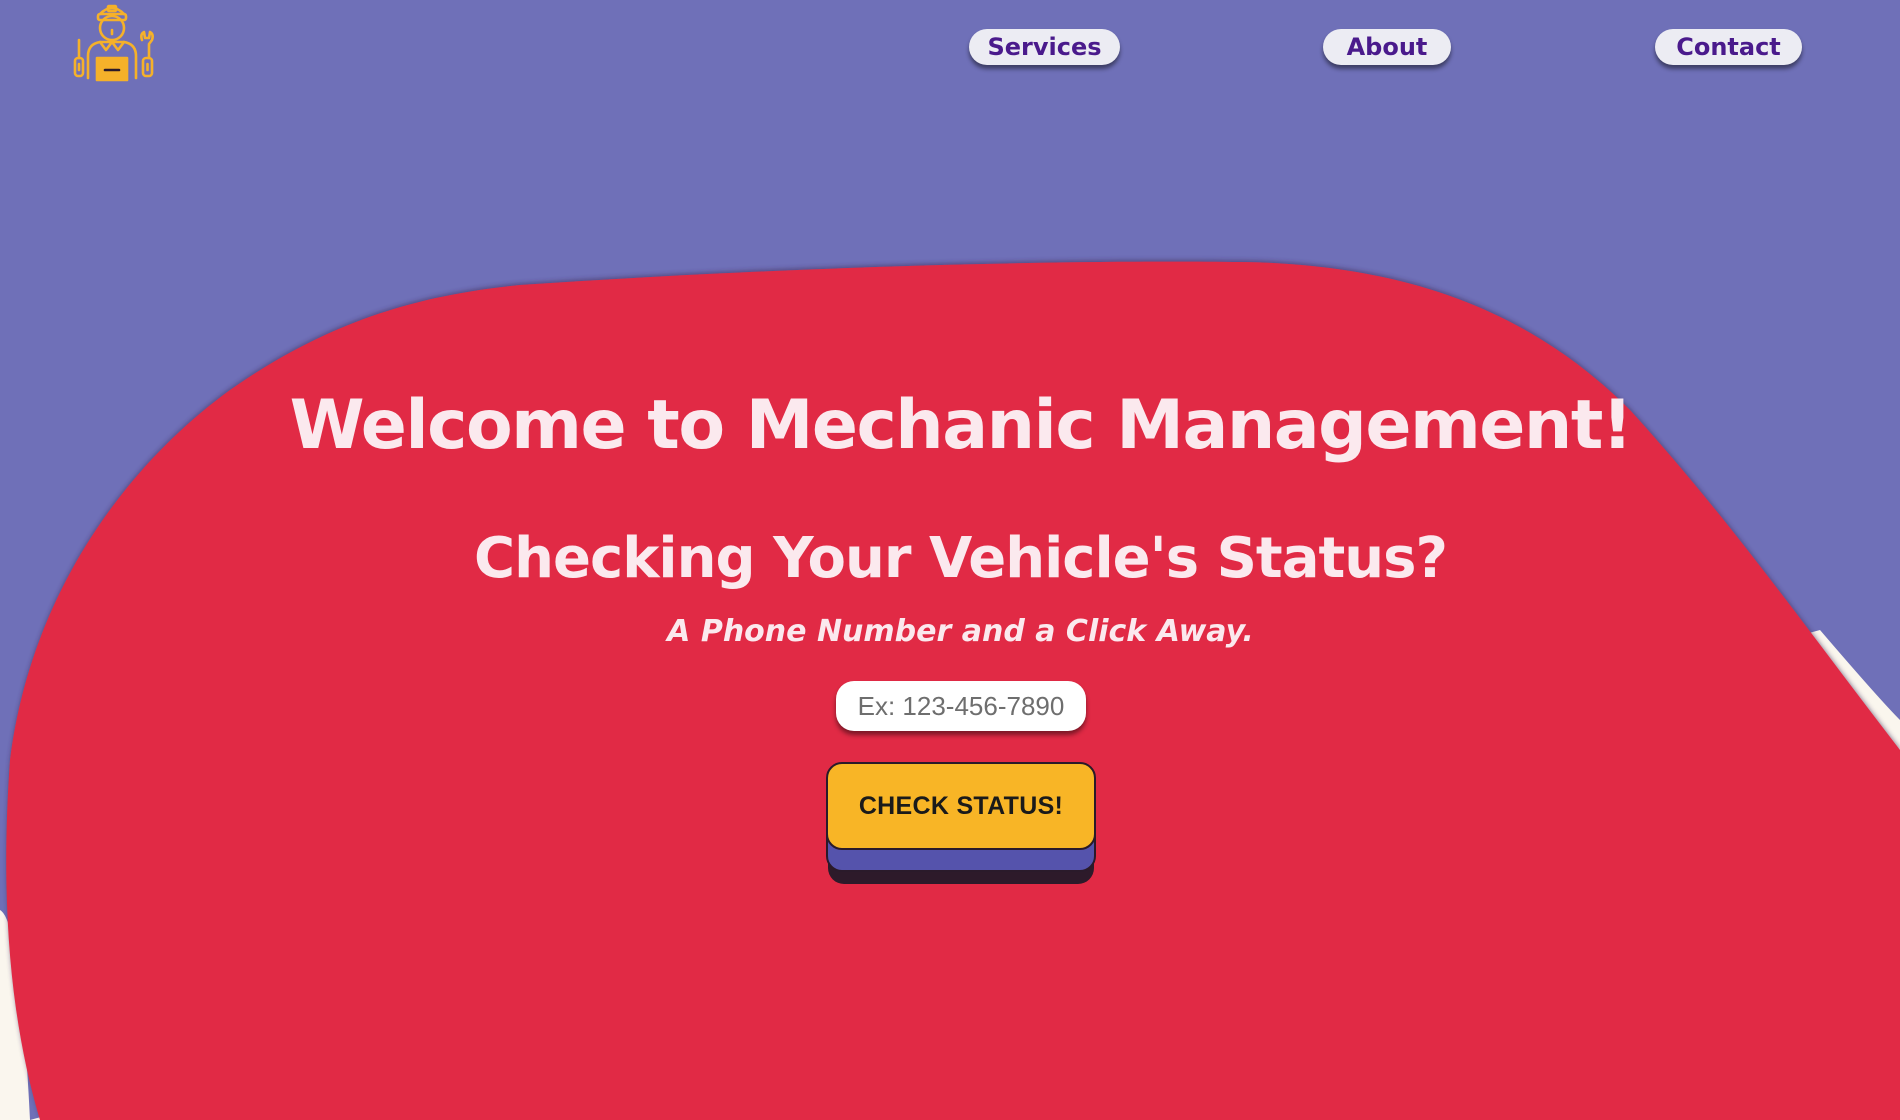  I want to click on mechanic-logo, so click(112, 45).